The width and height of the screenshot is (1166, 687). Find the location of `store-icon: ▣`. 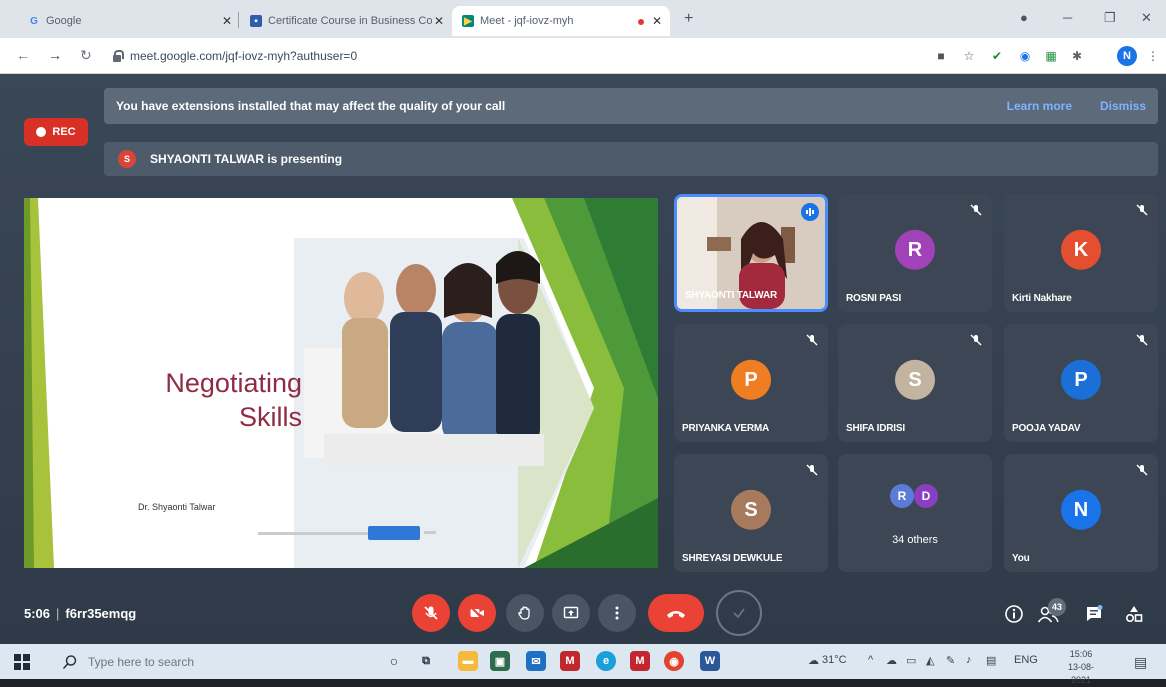

store-icon: ▣ is located at coordinates (500, 661).